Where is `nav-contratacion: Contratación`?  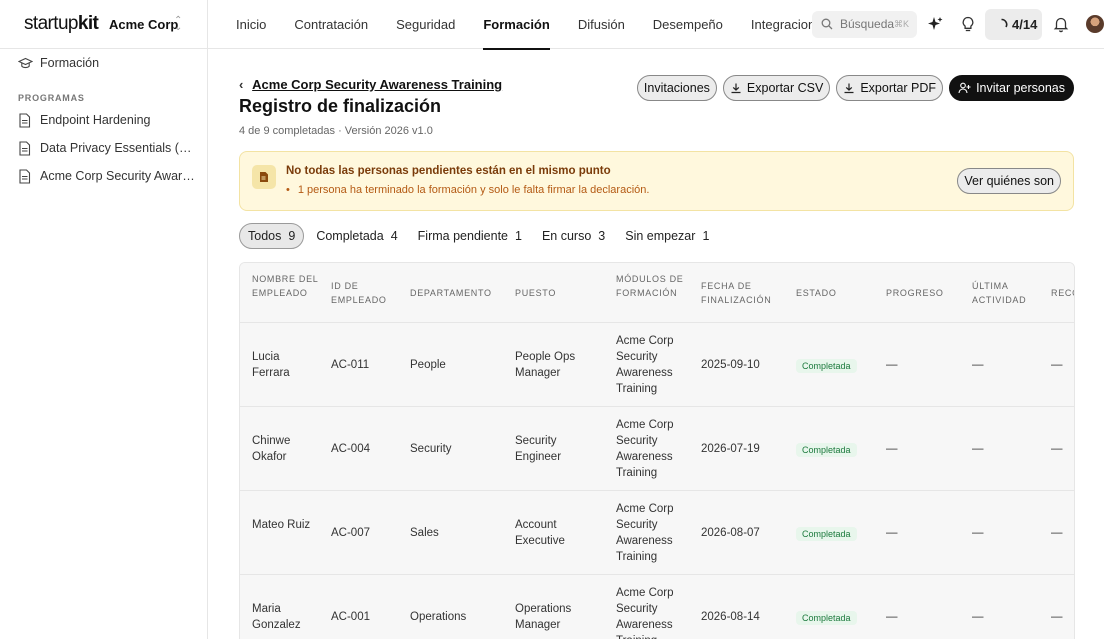
nav-contratacion: Contratación is located at coordinates (331, 24).